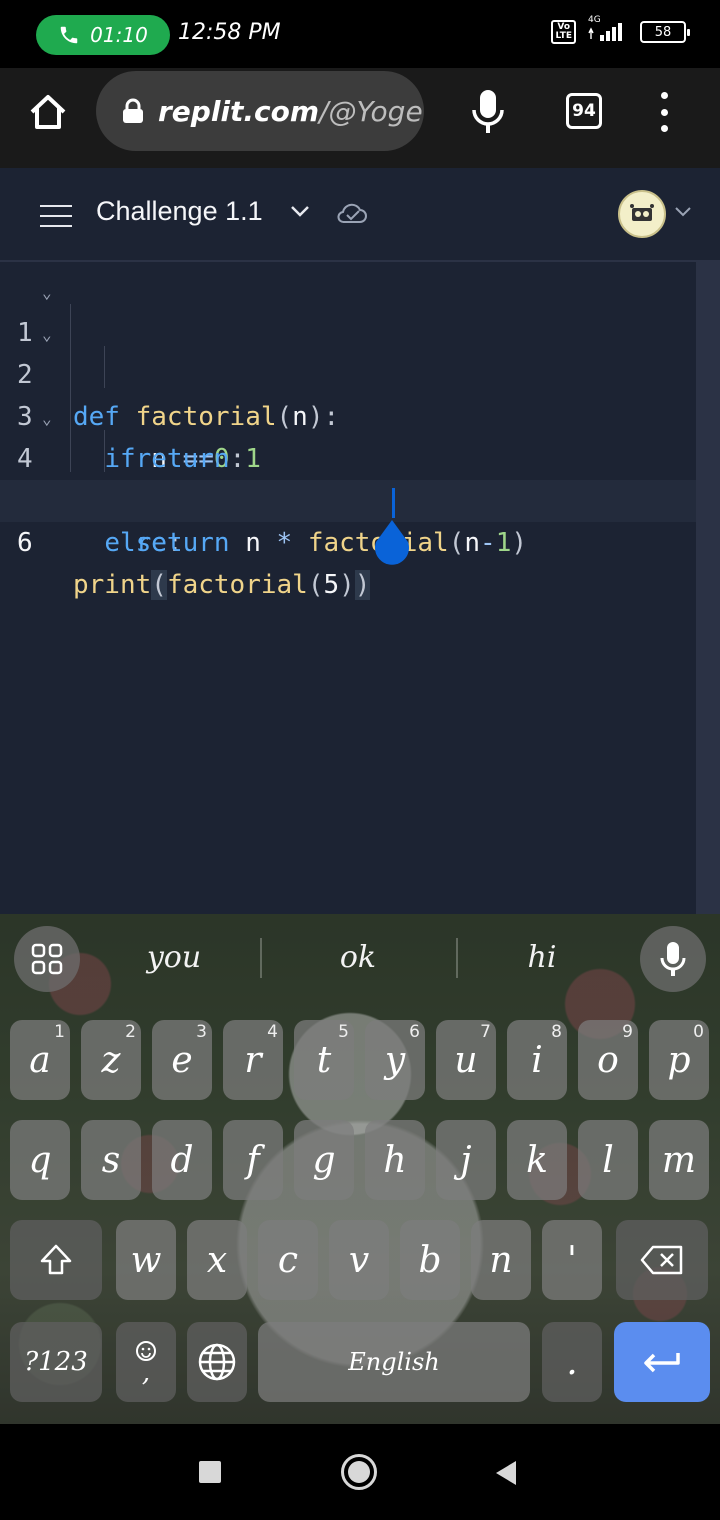  I want to click on system-icons: Vo LTE 4G 58, so click(620, 29).